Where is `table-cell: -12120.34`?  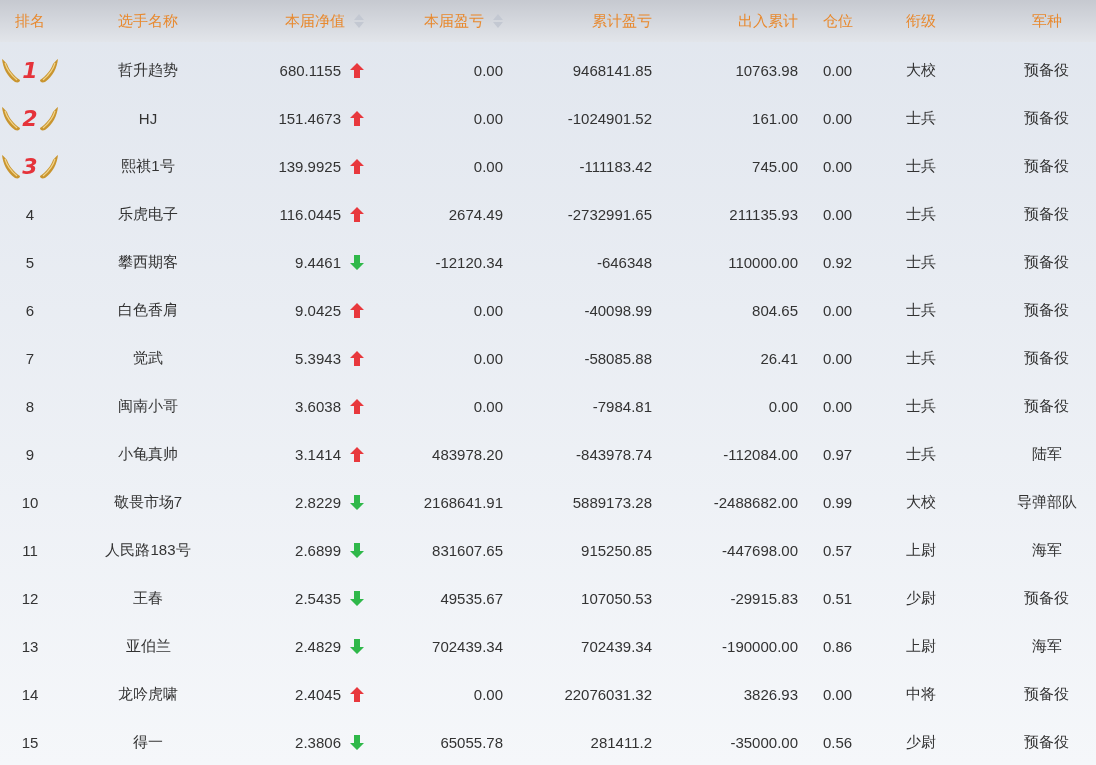
table-cell: -12120.34 is located at coordinates (469, 262).